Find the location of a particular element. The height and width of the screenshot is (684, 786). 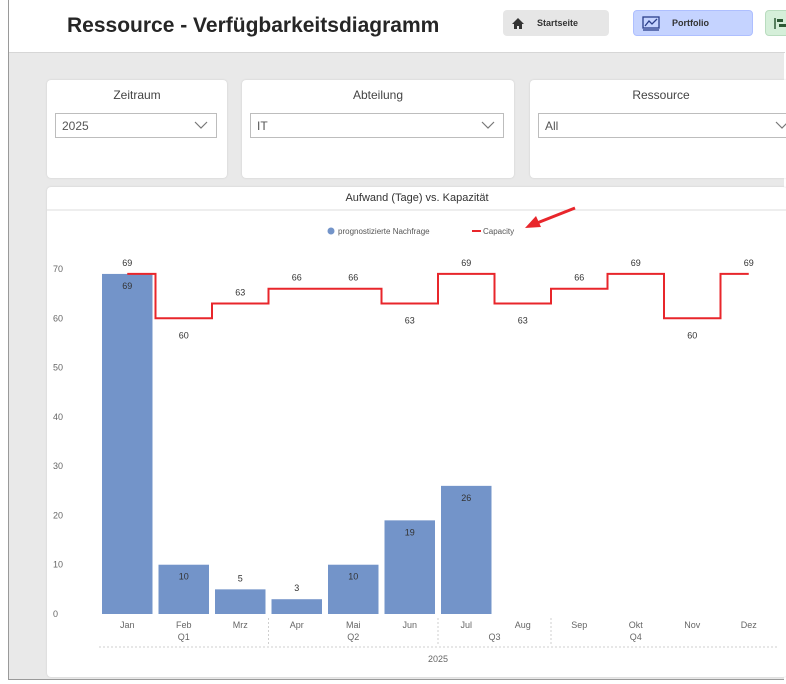

annotation-arrow-head is located at coordinates (533, 222).